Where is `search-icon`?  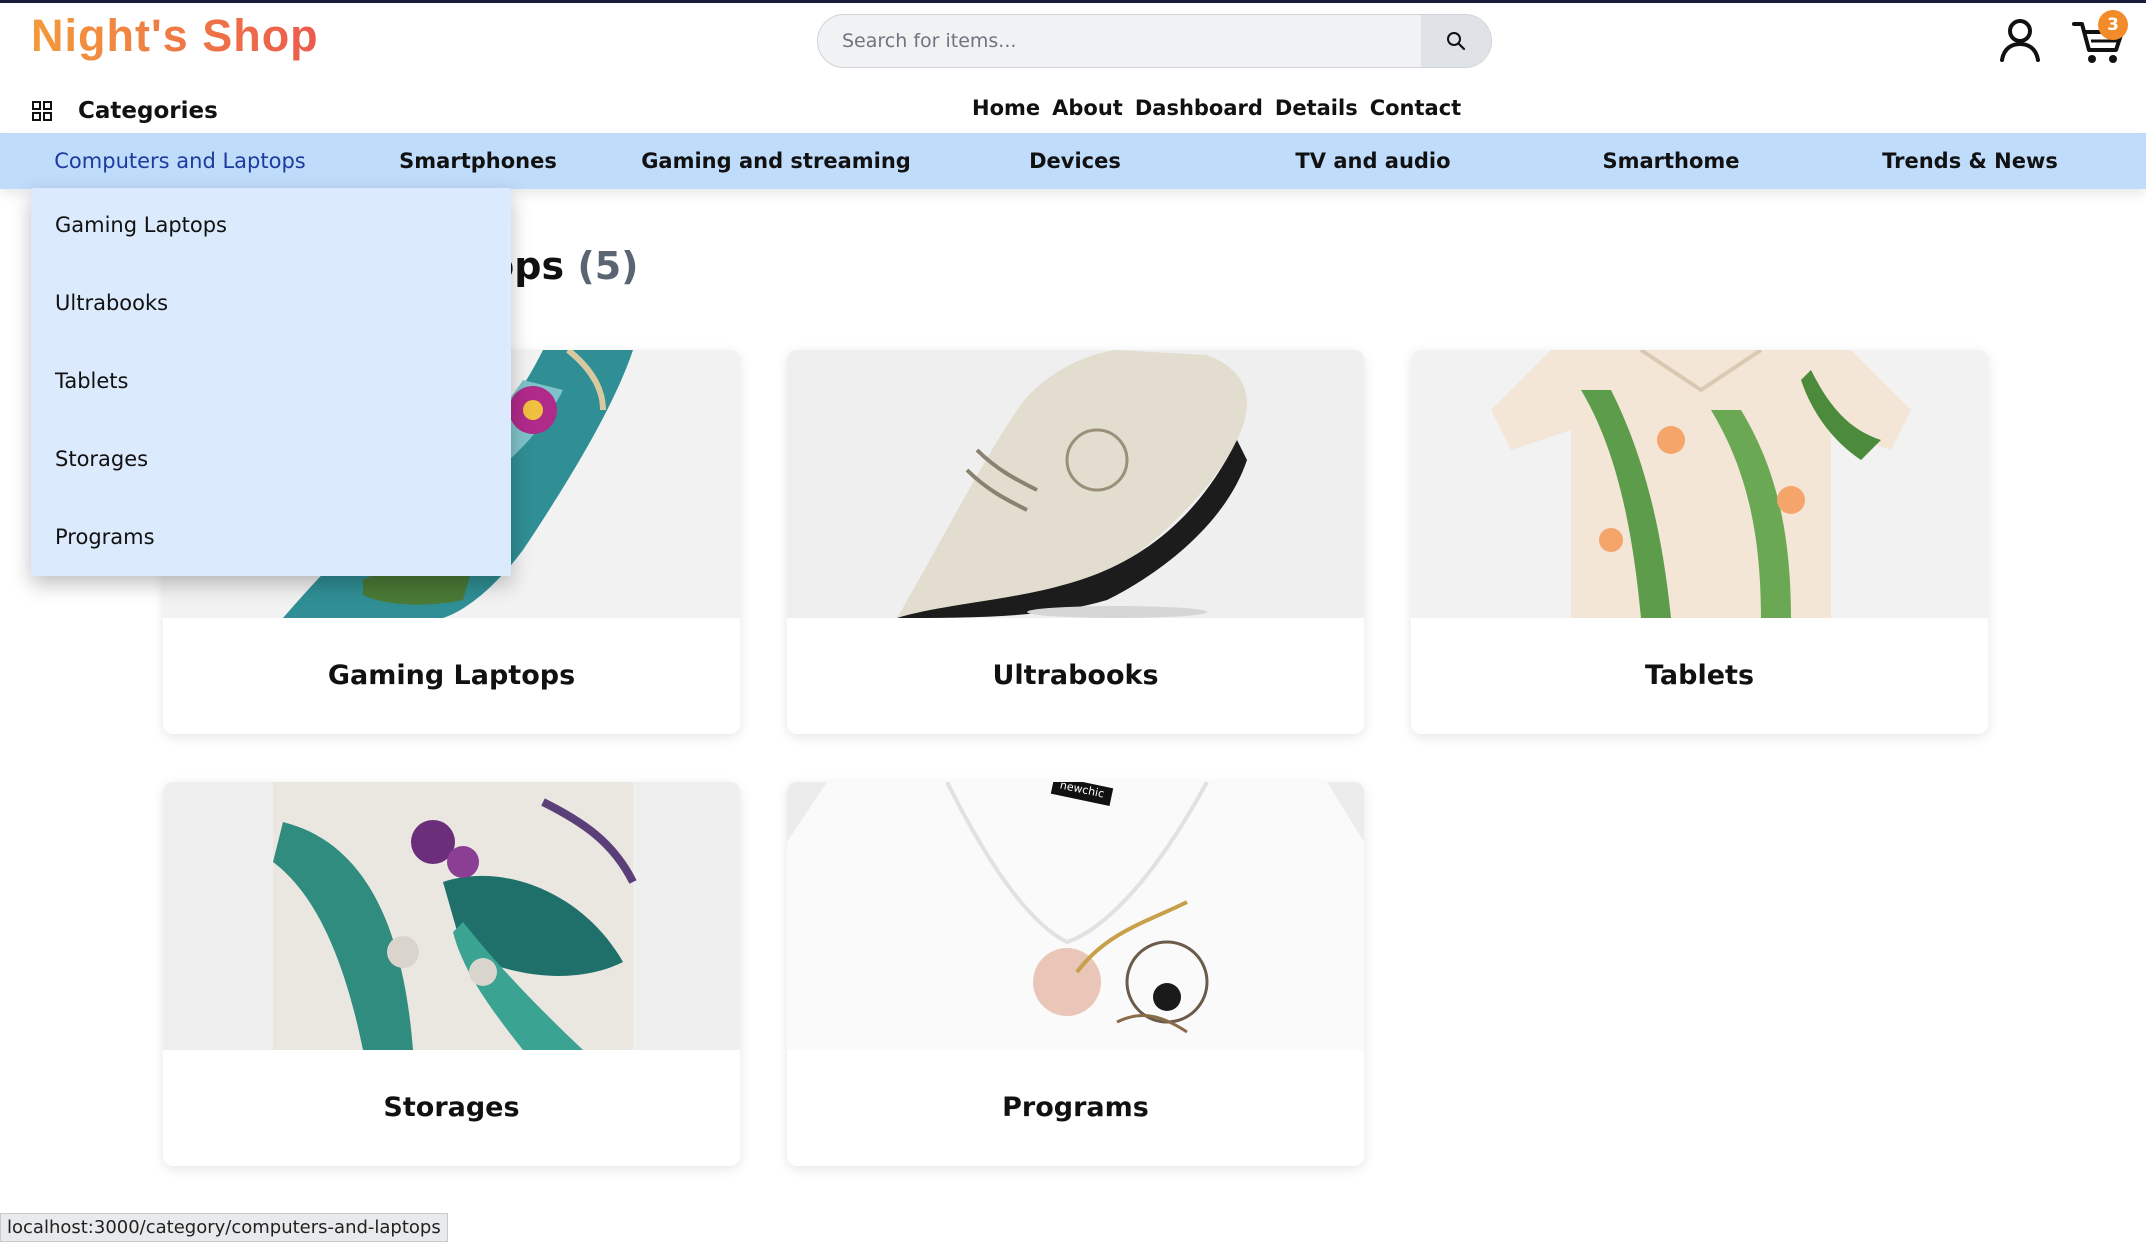 search-icon is located at coordinates (1456, 41).